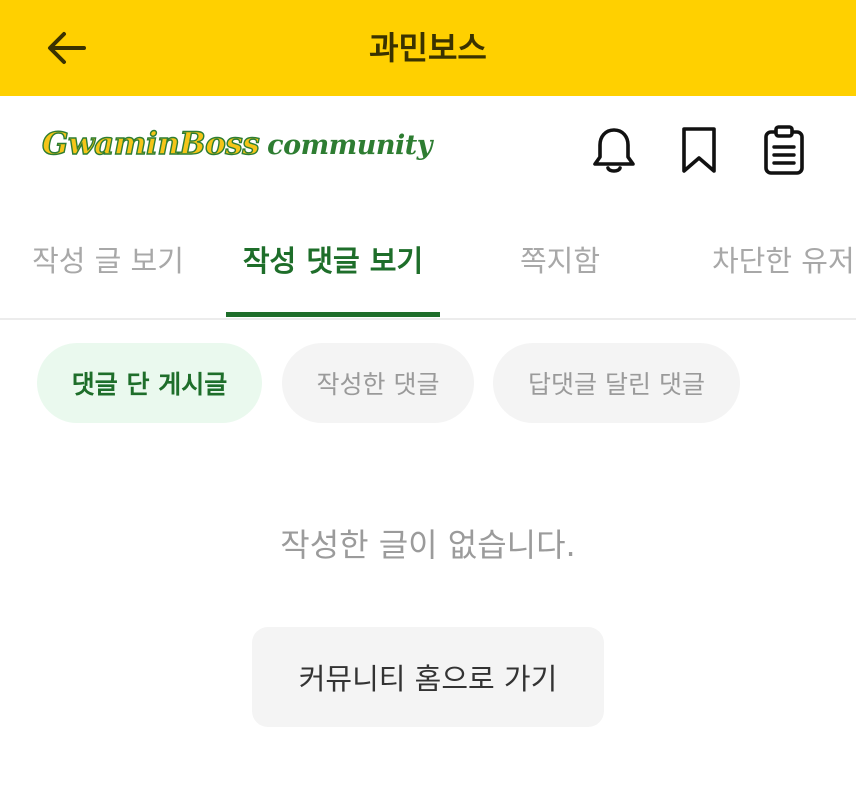 The image size is (856, 795). I want to click on chip-replied-comments: 답댓글 달린 댓글, so click(616, 383).